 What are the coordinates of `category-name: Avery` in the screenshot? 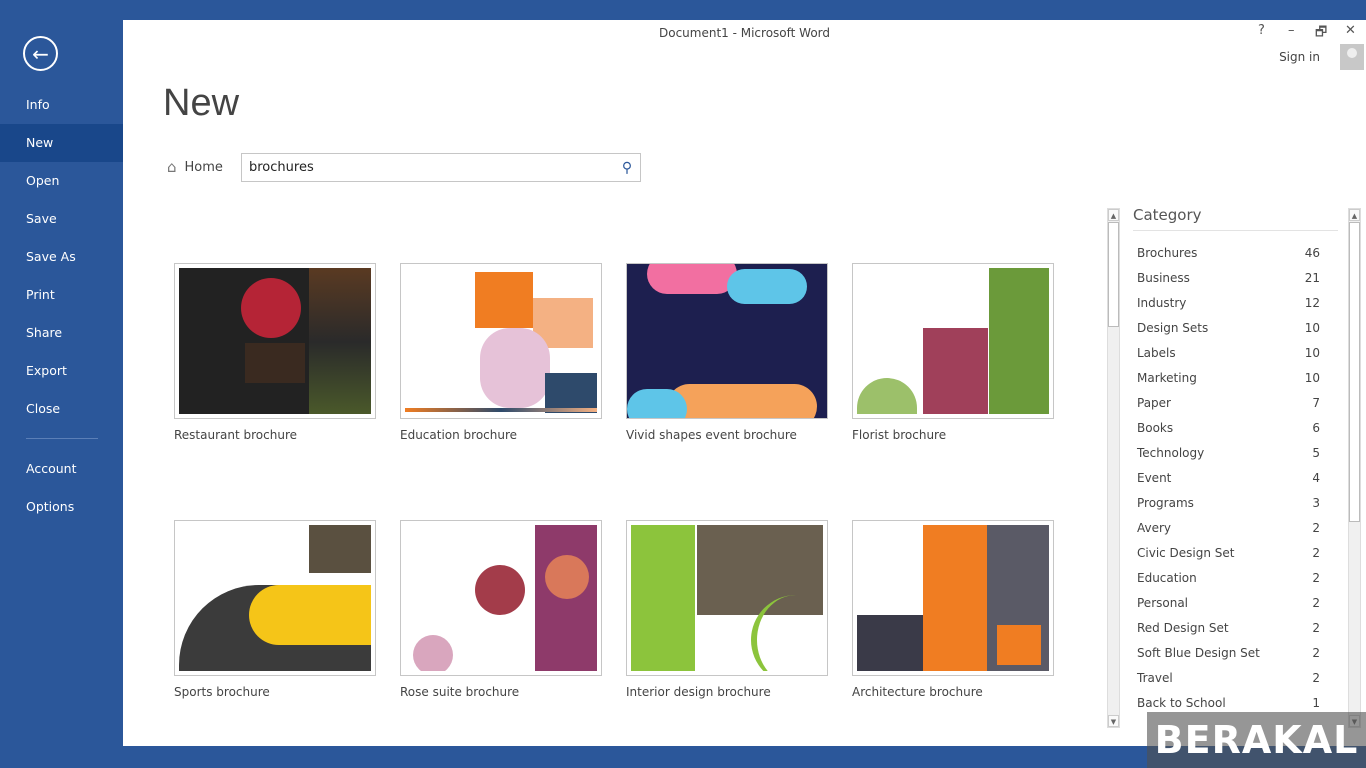 It's located at (1154, 528).